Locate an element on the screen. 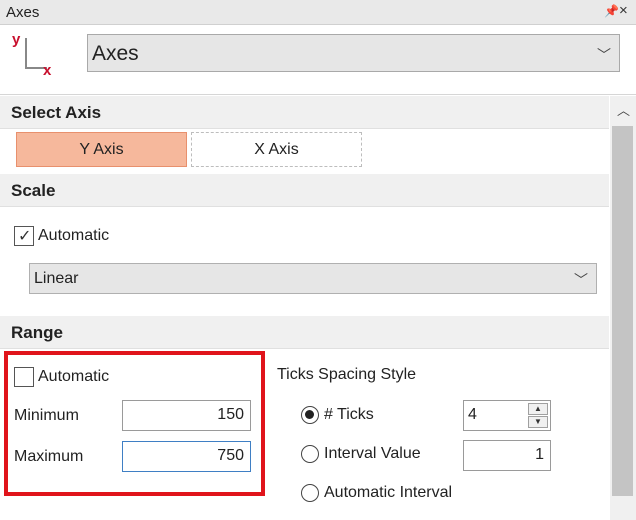 The image size is (636, 520). panel-header: y x Axes ﹀ is located at coordinates (318, 60).